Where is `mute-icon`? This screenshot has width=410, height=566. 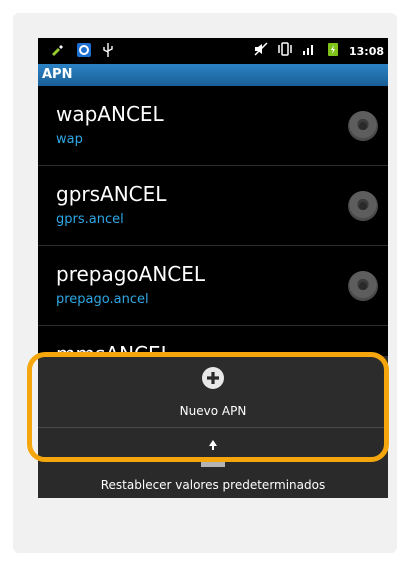
mute-icon is located at coordinates (261, 51).